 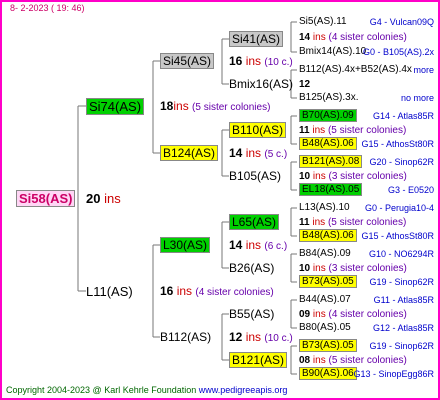 I want to click on queen-gen5-name: B121(AS).08, so click(x=331, y=161).